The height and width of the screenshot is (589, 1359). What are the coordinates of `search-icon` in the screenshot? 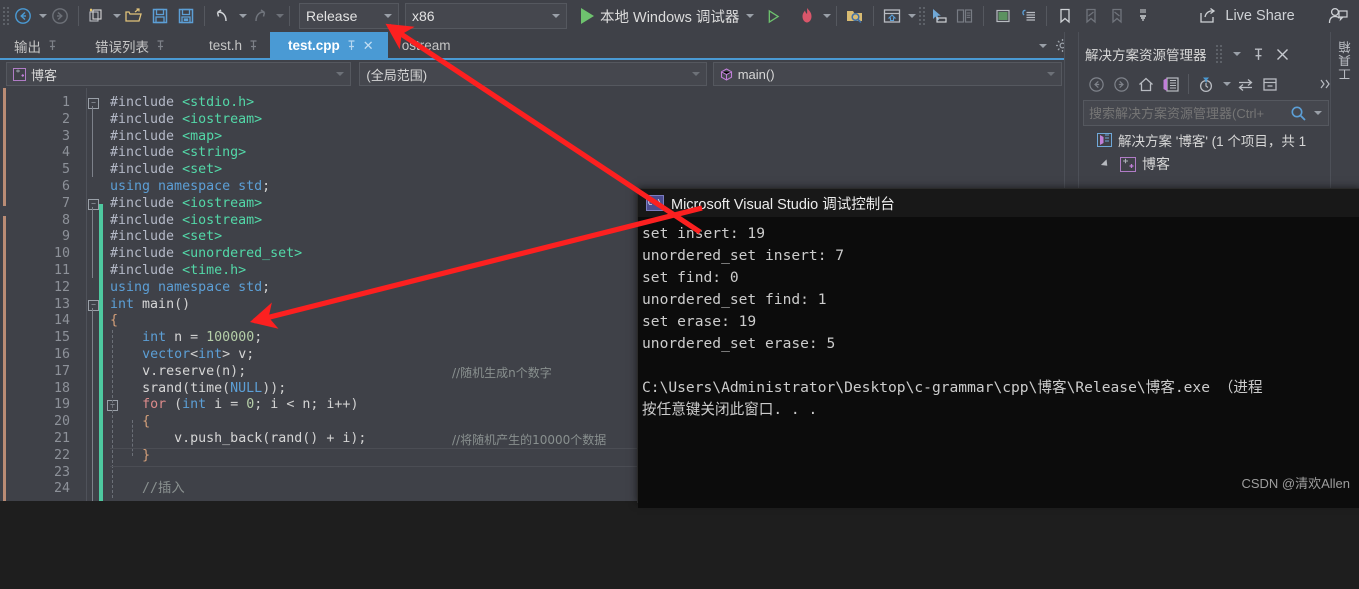 It's located at (1298, 113).